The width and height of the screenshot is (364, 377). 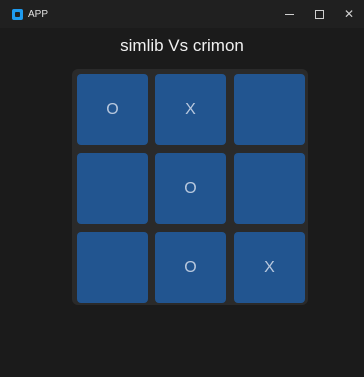 I want to click on close-icon: ✕, so click(x=349, y=14).